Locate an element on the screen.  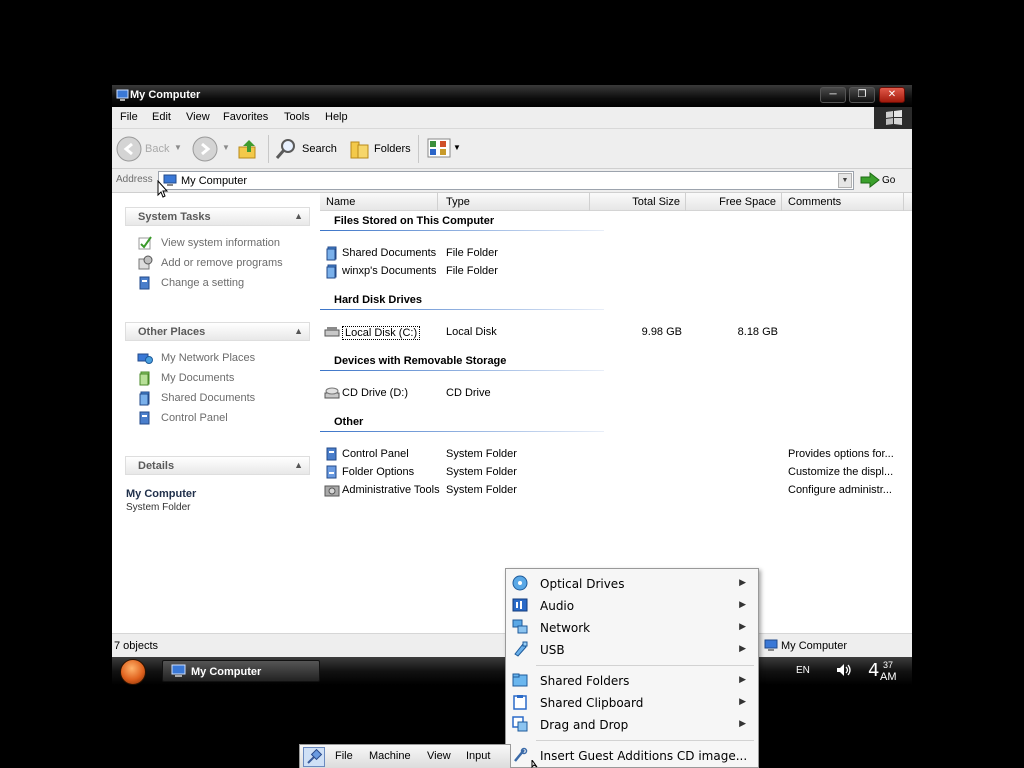
address-input: My Computer ▼ is located at coordinates (506, 180).